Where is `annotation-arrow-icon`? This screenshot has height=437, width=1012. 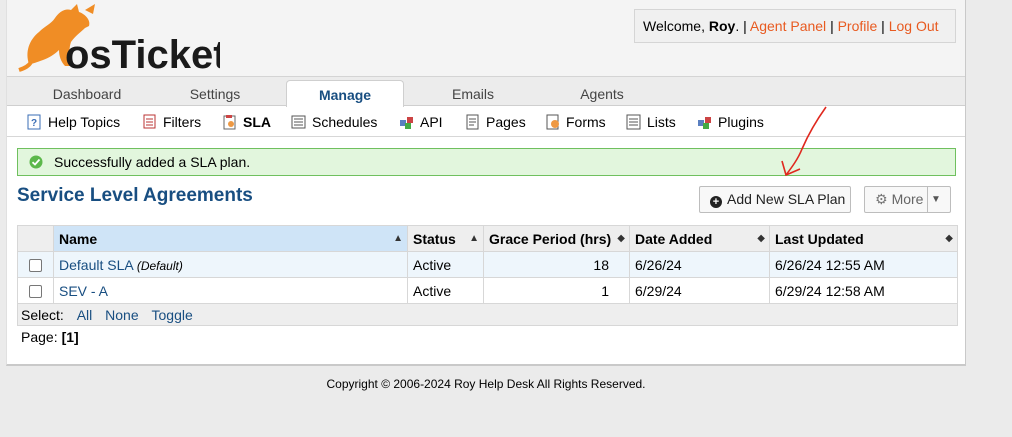
annotation-arrow-icon is located at coordinates (804, 141).